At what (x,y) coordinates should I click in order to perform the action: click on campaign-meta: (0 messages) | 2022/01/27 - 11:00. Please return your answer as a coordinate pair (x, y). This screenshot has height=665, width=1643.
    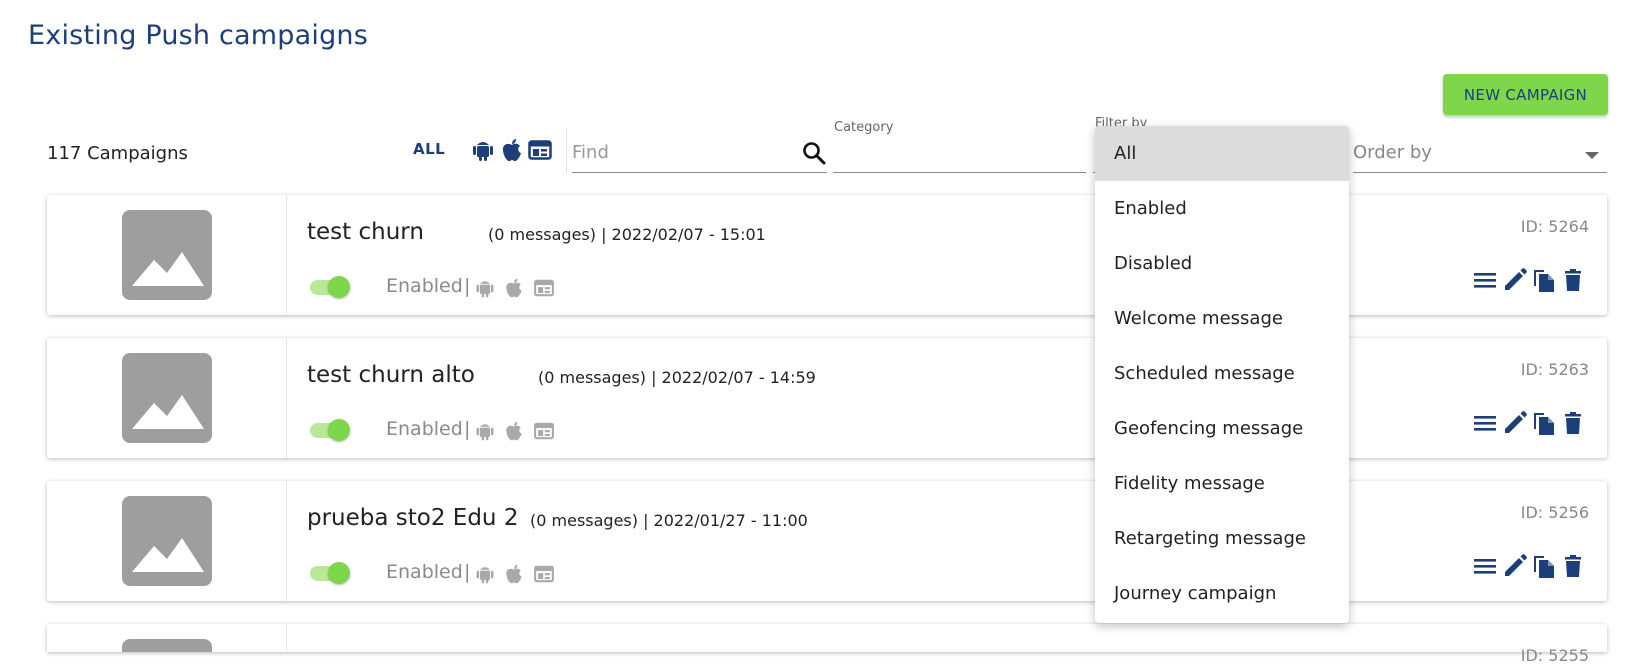
    Looking at the image, I should click on (669, 520).